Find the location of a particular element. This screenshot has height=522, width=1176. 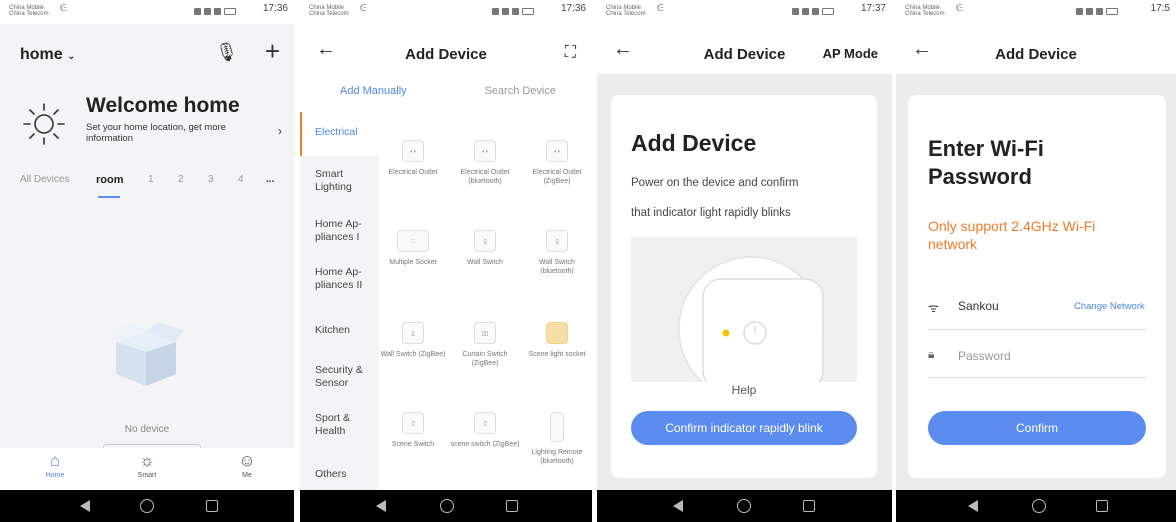

tab-room: room is located at coordinates (110, 180).